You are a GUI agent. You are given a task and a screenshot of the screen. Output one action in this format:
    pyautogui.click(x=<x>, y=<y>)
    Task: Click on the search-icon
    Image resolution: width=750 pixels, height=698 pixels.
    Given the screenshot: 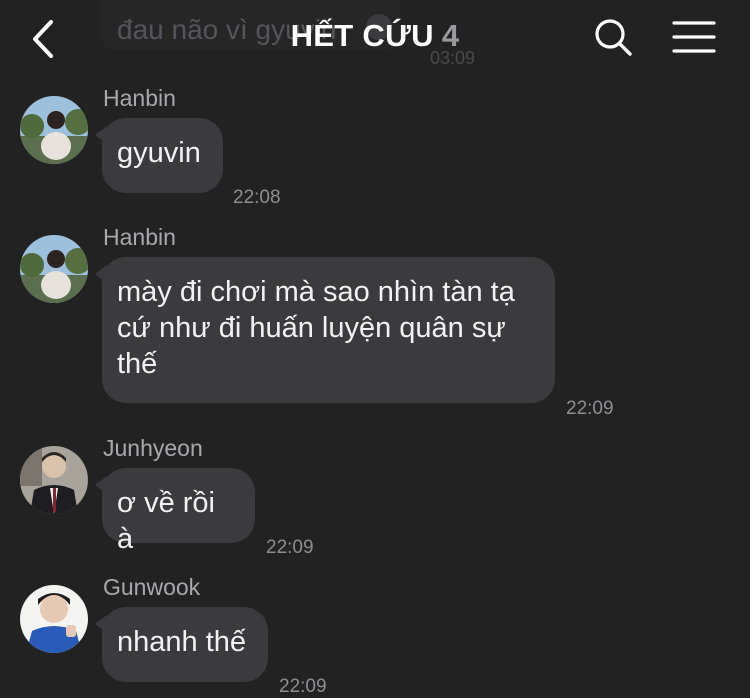 What is the action you would take?
    pyautogui.click(x=613, y=37)
    